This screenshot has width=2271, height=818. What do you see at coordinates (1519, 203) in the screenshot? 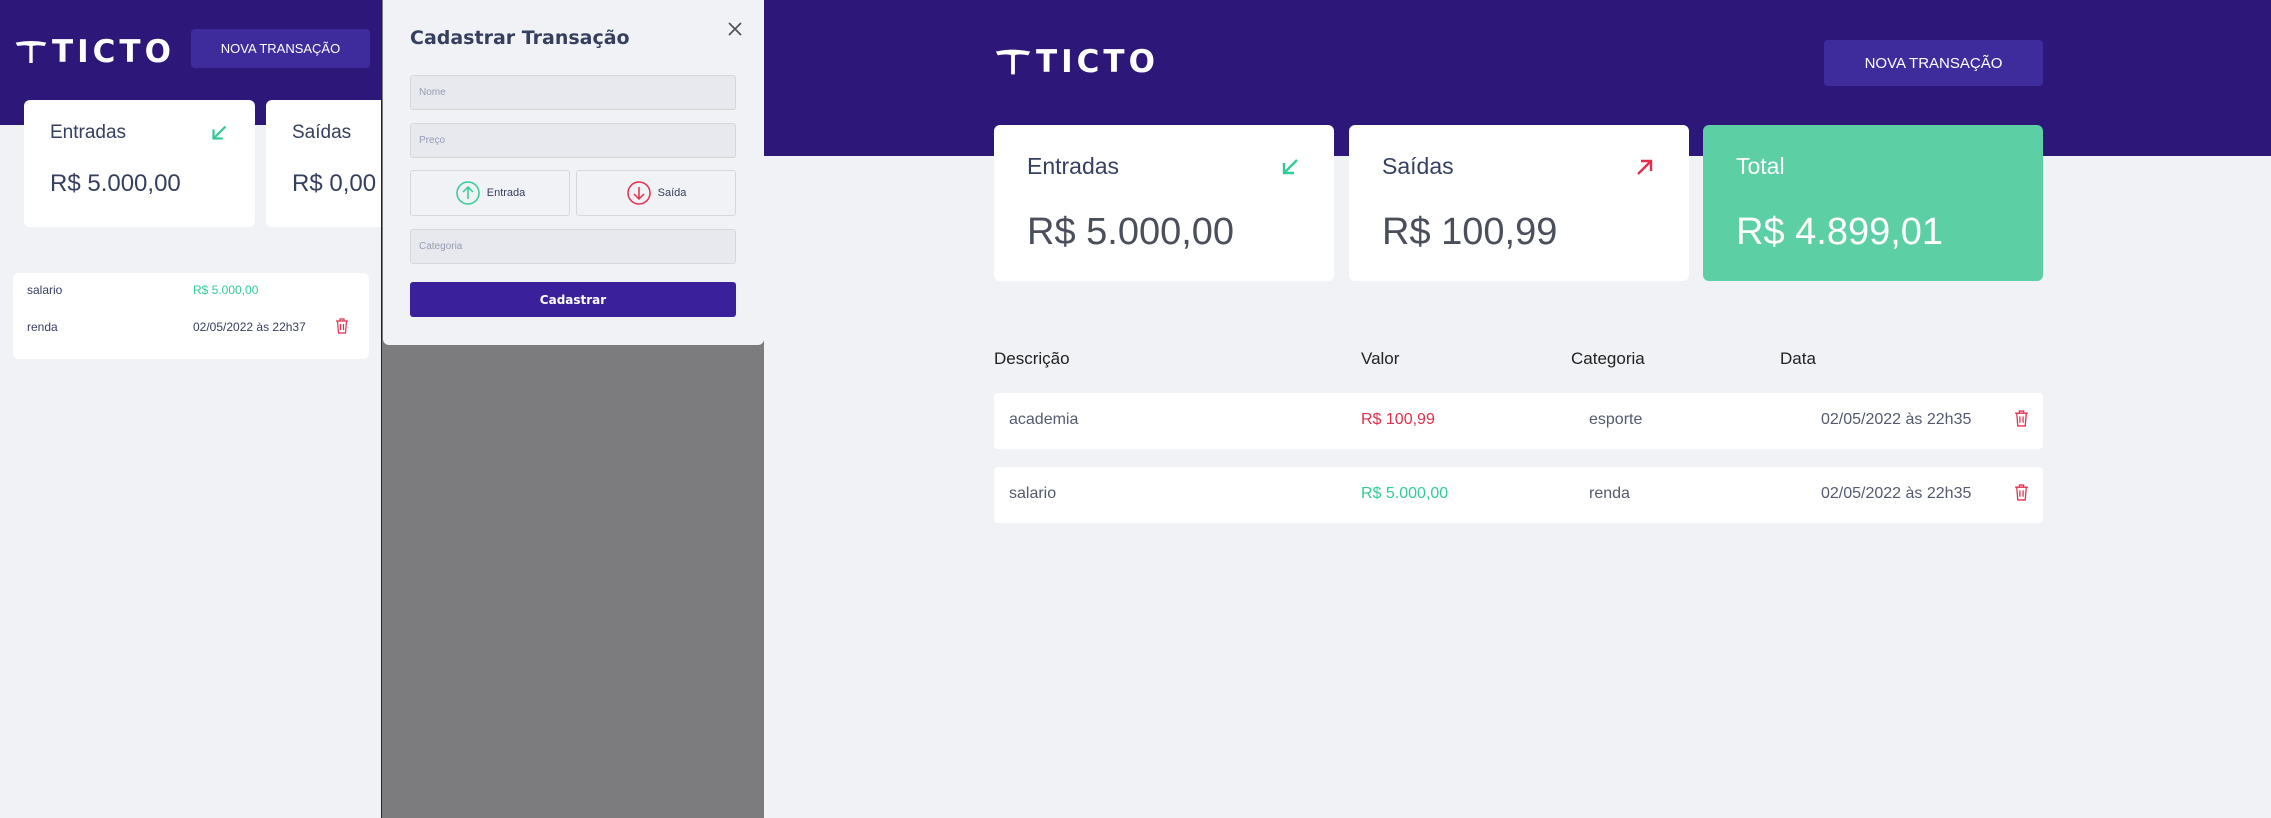
I see `summary-card-outcome: Saídas R$ 100,99` at bounding box center [1519, 203].